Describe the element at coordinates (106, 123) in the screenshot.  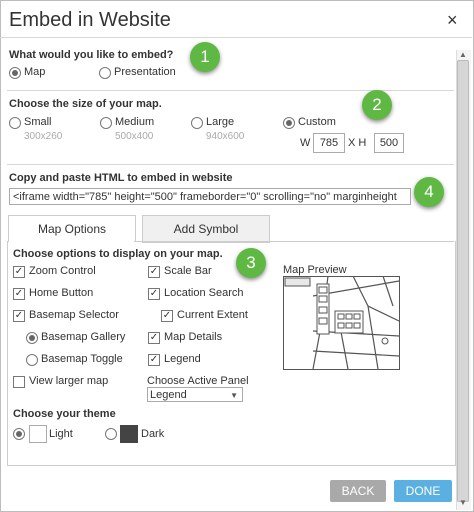
I see `radio-medium` at that location.